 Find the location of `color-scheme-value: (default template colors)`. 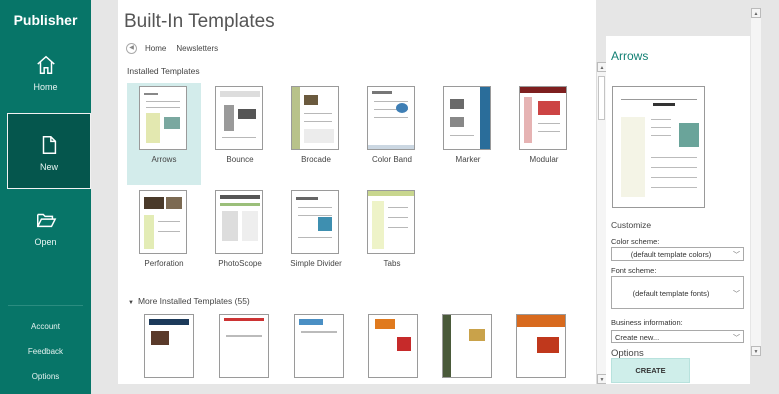

color-scheme-value: (default template colors) is located at coordinates (671, 254).